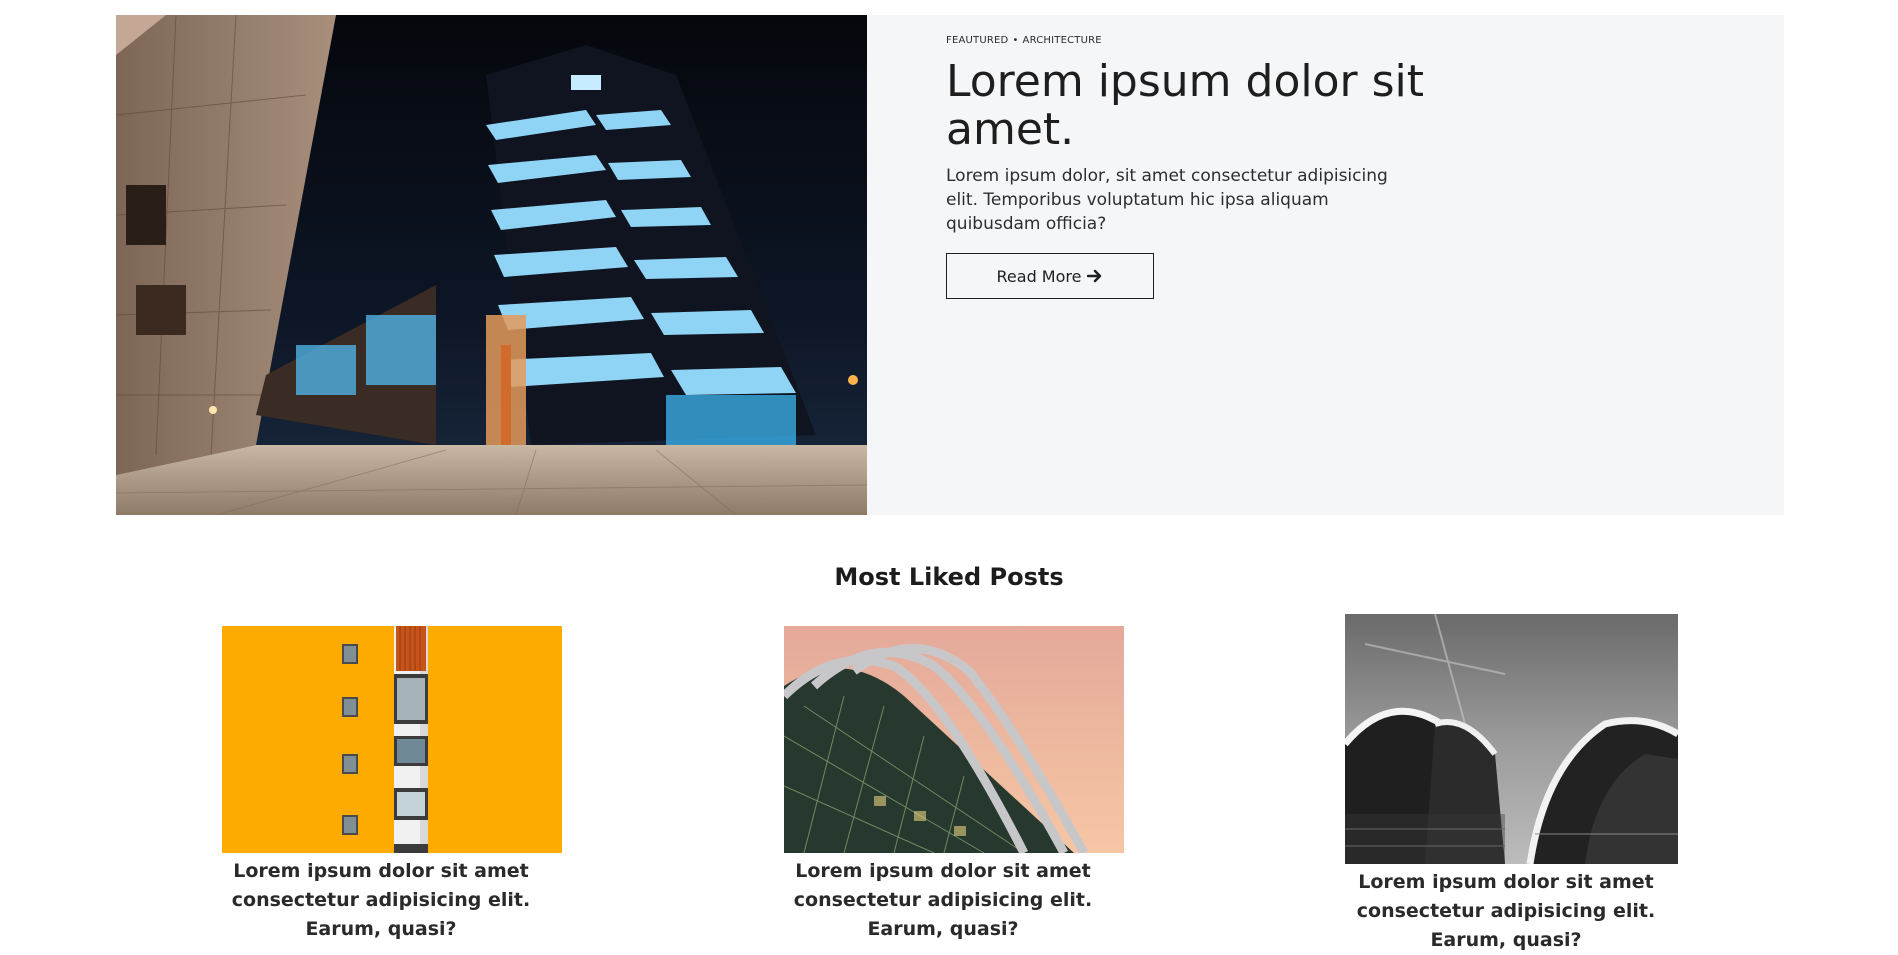 This screenshot has height=955, width=1898. I want to click on featured-eyebrow: FEAUTURED • ARCHITECTURE, so click(1186, 40).